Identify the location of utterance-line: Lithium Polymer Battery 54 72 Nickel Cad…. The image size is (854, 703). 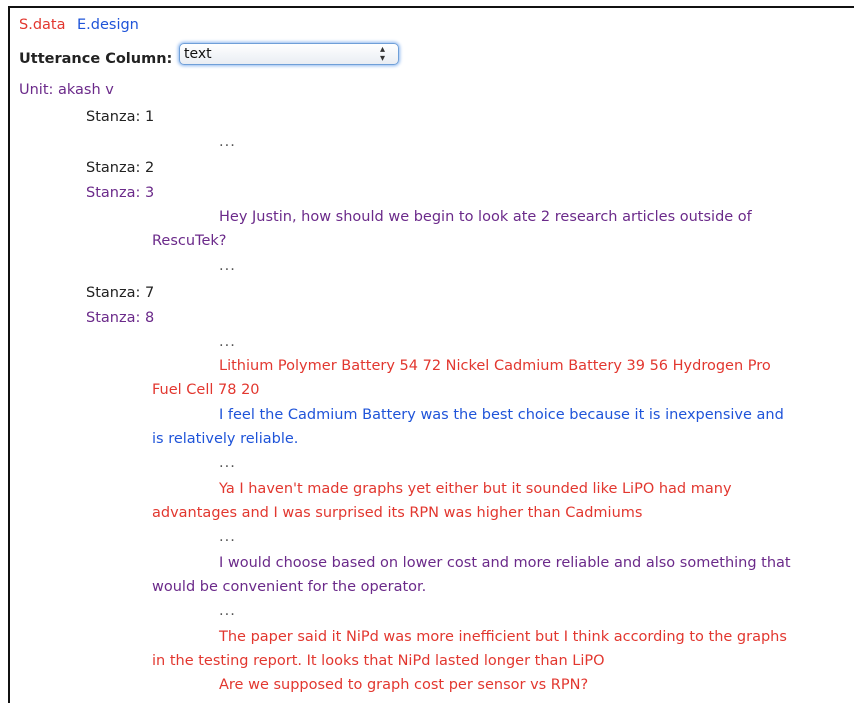
(495, 366).